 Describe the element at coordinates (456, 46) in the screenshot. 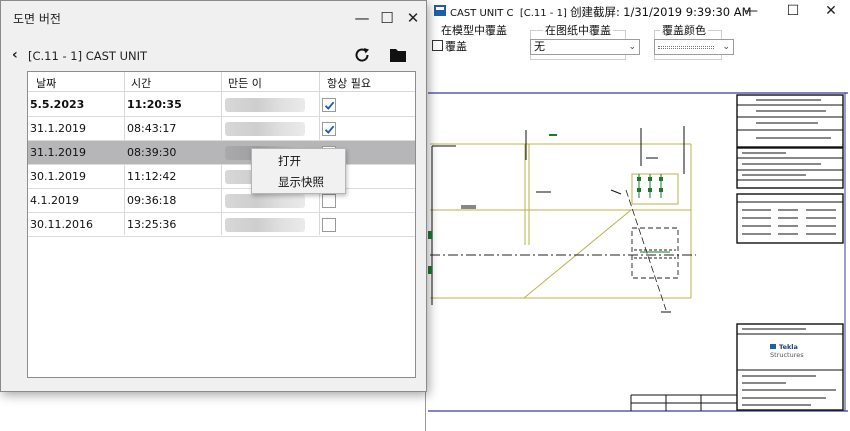

I see `overlay-checkbox-label: 覆盖` at that location.